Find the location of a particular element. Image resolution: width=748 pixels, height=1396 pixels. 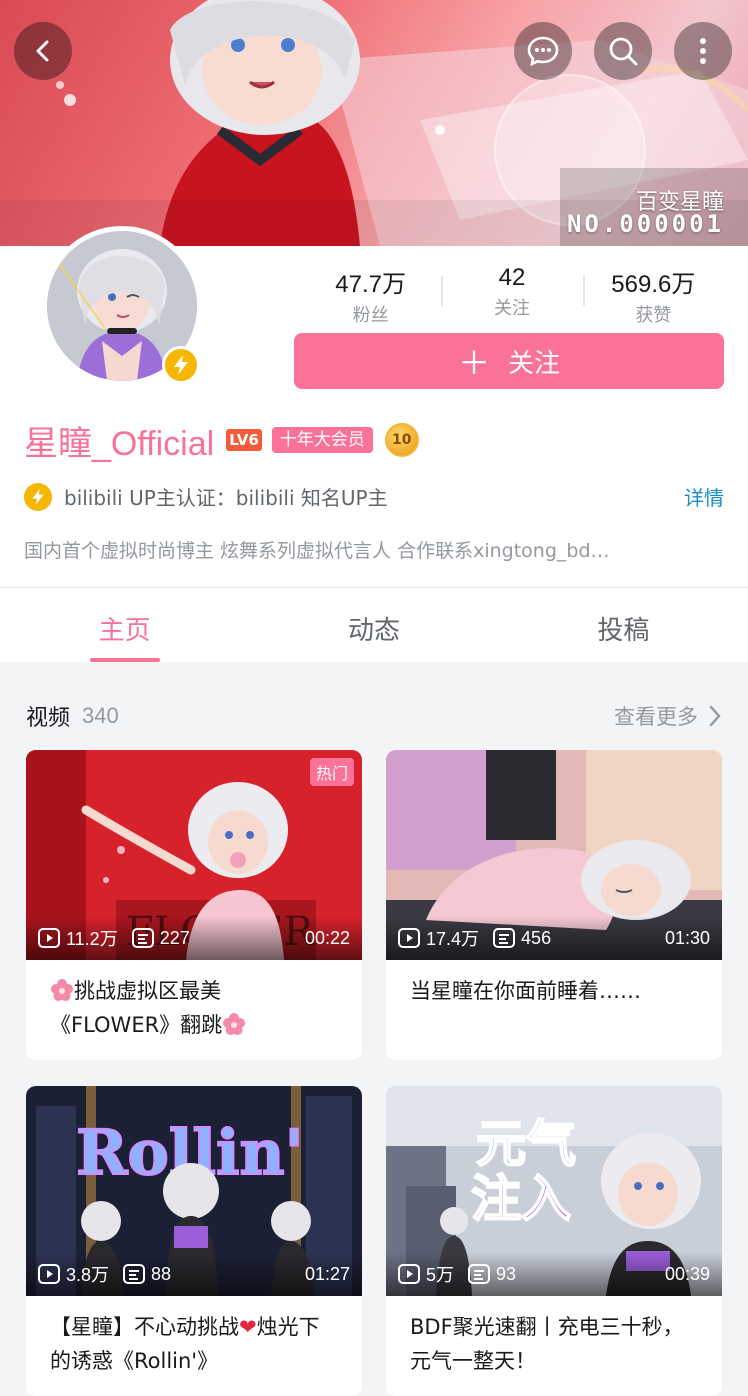

verify-lightning-icon is located at coordinates (38, 496).